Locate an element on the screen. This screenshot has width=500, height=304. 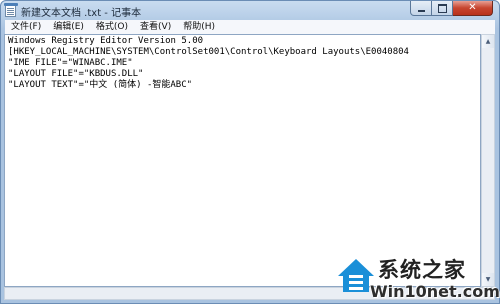
vertical-scrollbar: ▲ ▼ is located at coordinates (488, 160).